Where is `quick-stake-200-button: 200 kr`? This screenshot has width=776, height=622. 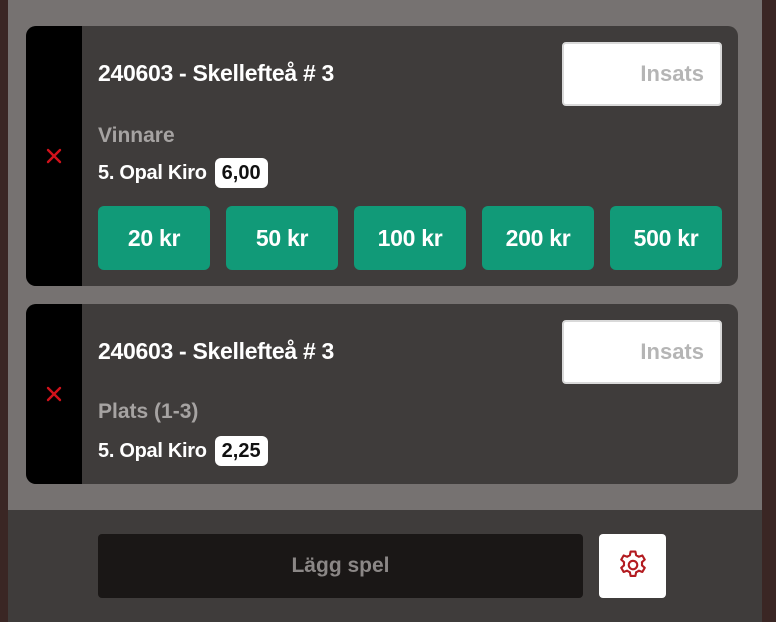 quick-stake-200-button: 200 kr is located at coordinates (538, 238).